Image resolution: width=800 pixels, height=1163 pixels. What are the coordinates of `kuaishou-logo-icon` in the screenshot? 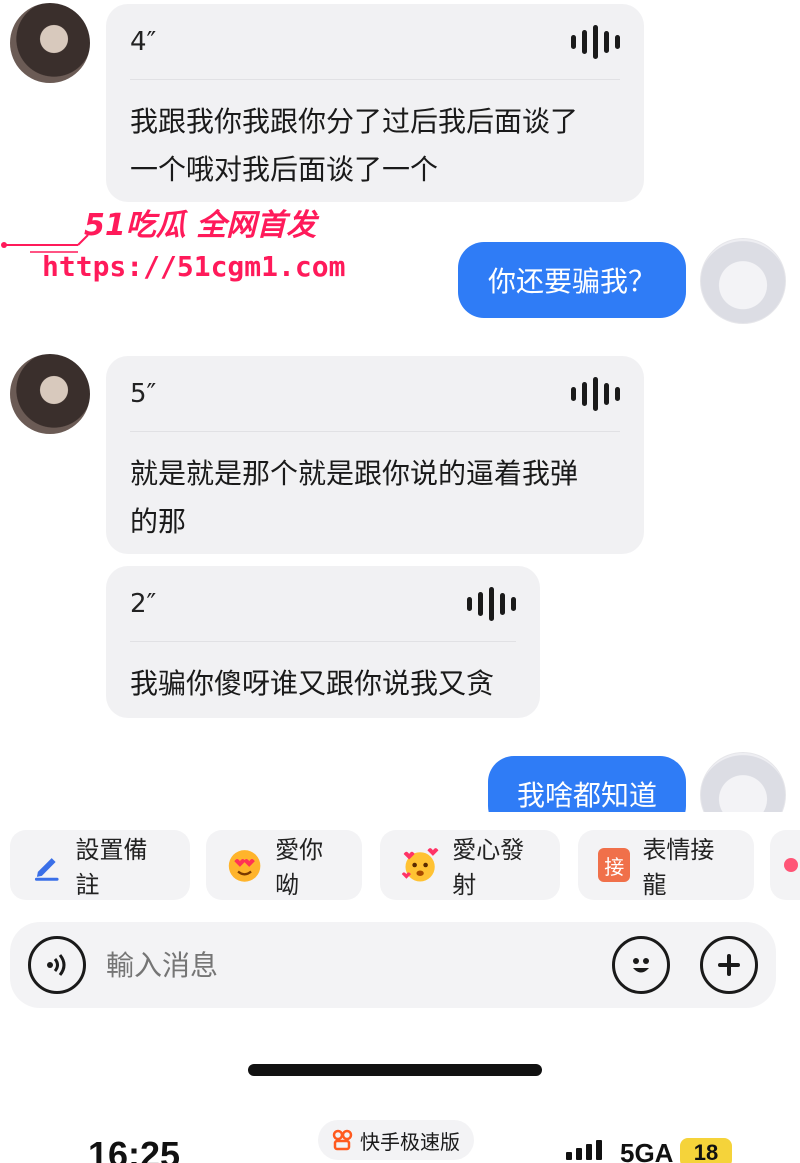 It's located at (342, 1140).